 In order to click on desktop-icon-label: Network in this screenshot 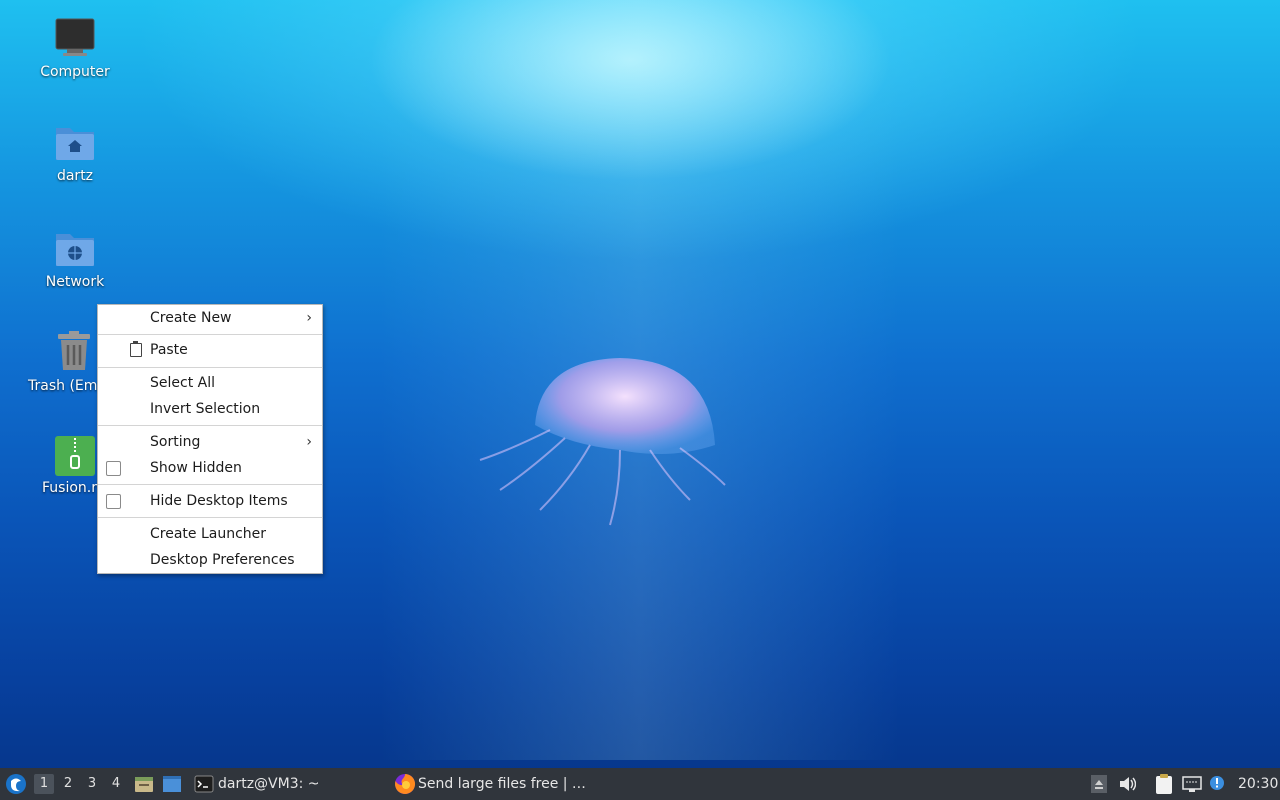, I will do `click(75, 282)`.